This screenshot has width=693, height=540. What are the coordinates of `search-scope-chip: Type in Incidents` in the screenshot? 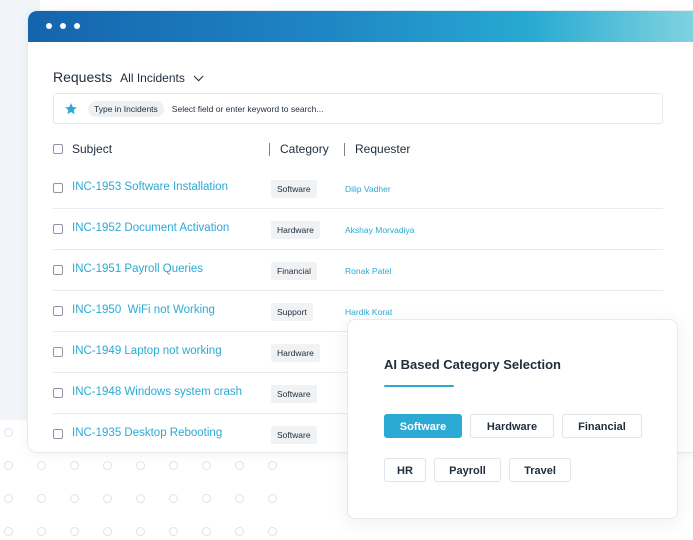 It's located at (126, 108).